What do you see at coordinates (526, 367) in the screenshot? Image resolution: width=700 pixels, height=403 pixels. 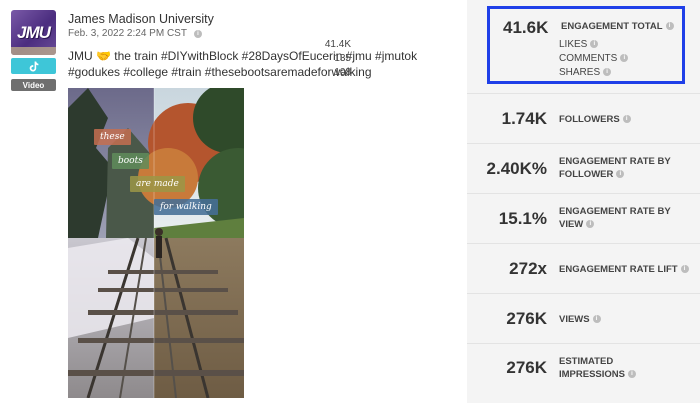 I see `impressions-value: 276K` at bounding box center [526, 367].